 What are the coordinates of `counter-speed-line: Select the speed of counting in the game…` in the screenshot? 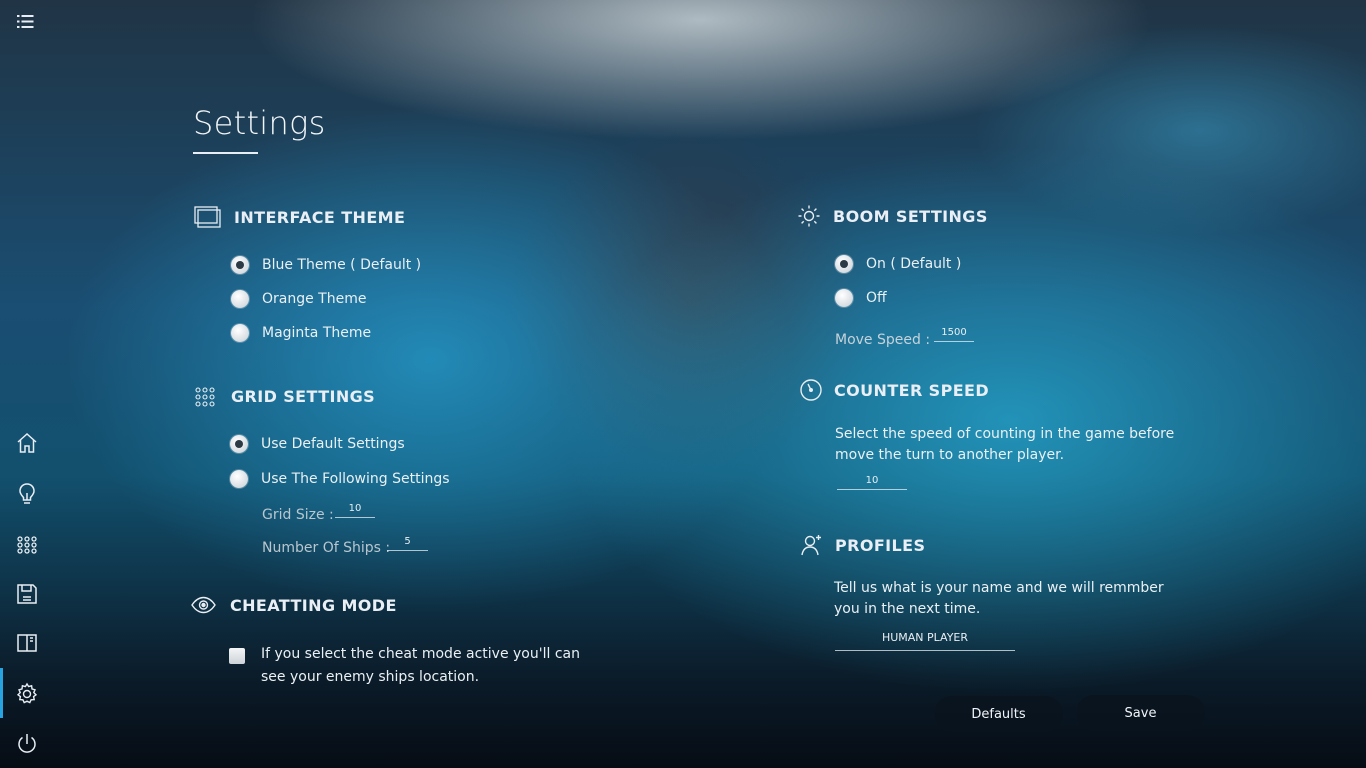 It's located at (1005, 434).